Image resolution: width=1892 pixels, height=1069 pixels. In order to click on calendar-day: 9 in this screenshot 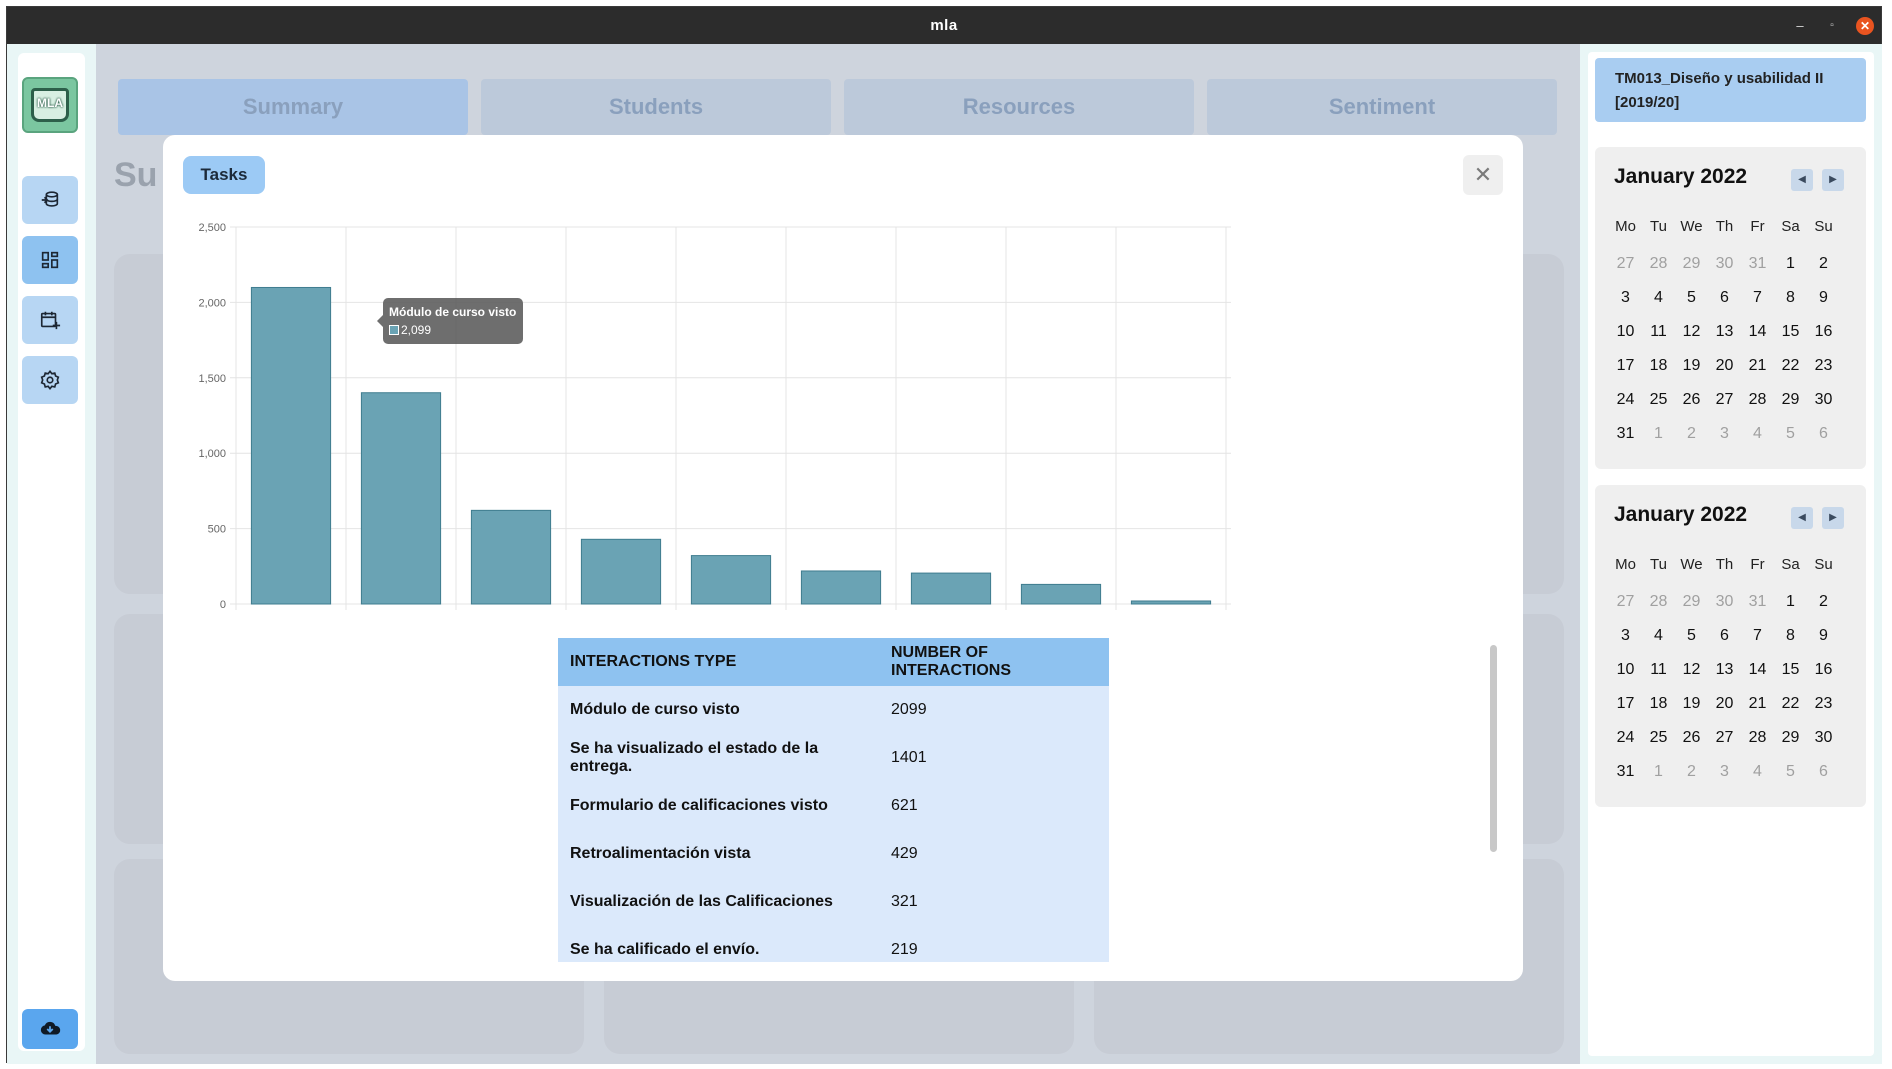, I will do `click(1823, 298)`.